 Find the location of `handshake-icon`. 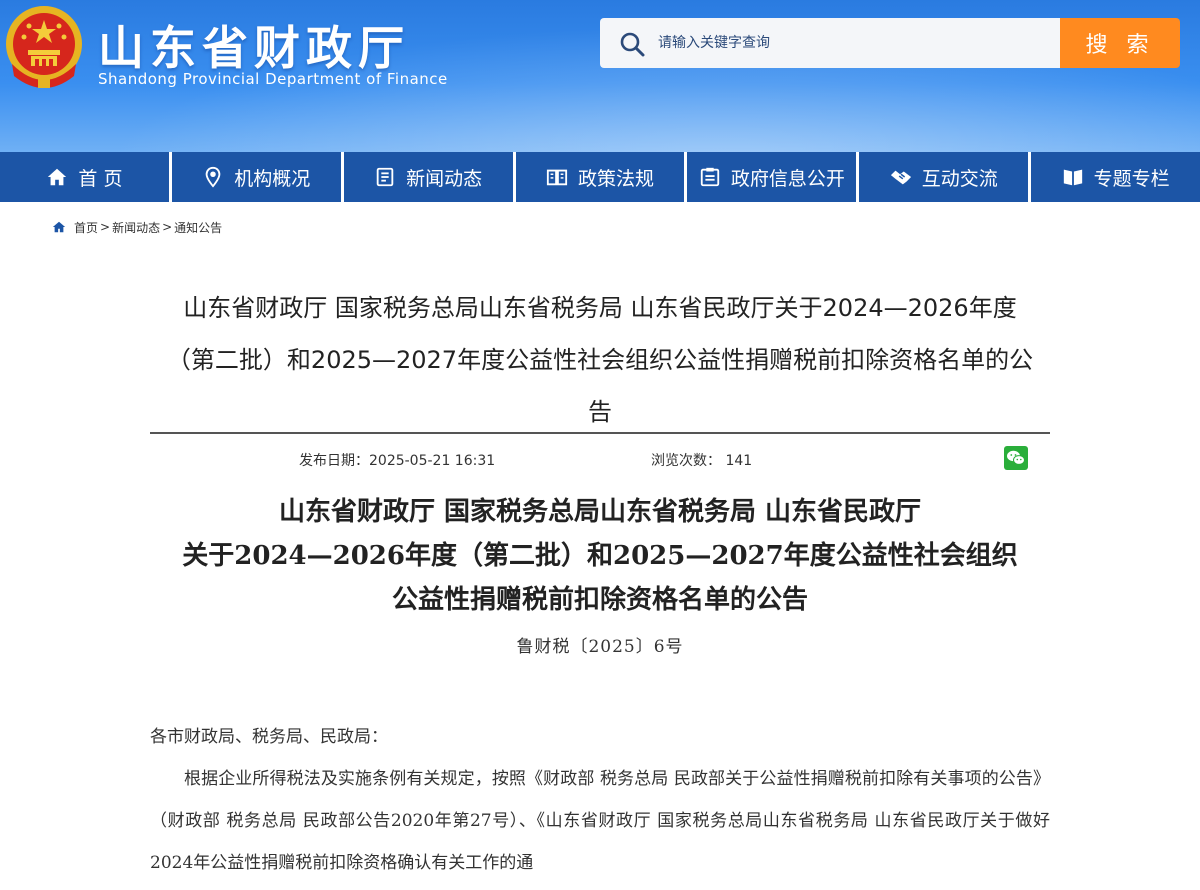

handshake-icon is located at coordinates (900, 177).